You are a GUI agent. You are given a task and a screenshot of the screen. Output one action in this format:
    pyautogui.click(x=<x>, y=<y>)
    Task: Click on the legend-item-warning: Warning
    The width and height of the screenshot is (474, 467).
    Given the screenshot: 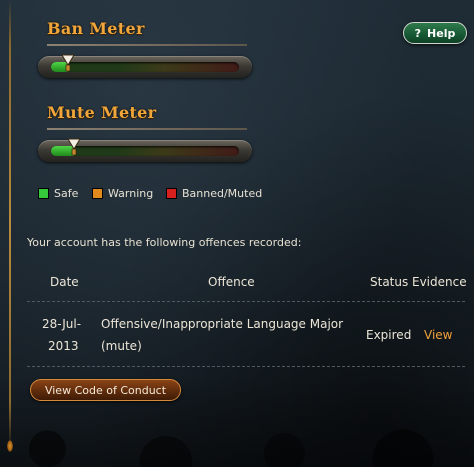 What is the action you would take?
    pyautogui.click(x=122, y=193)
    